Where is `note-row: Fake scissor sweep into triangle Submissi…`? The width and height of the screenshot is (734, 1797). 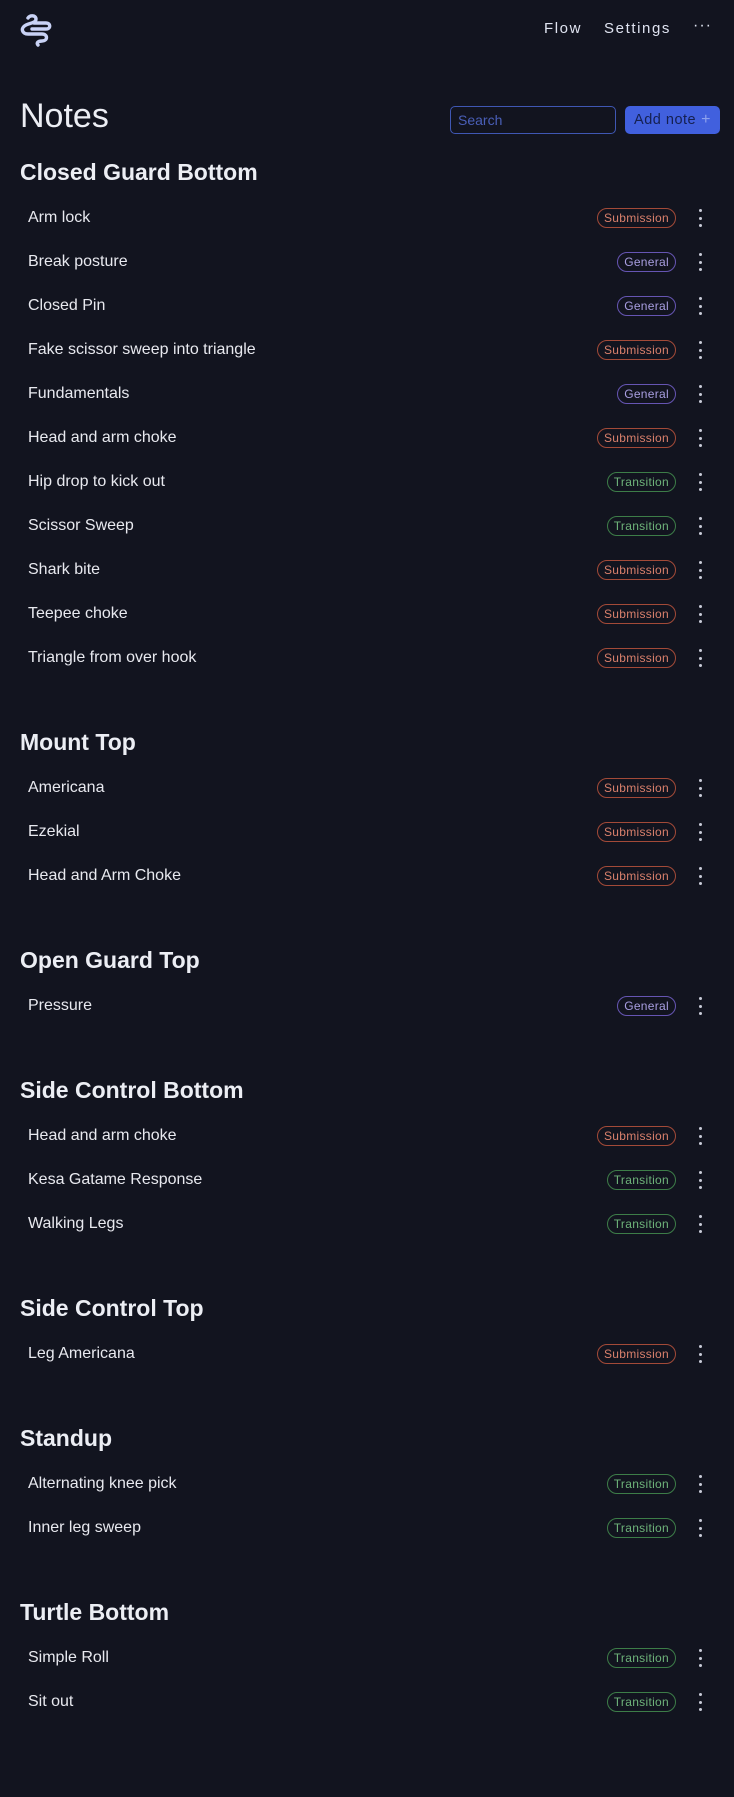
note-row: Fake scissor sweep into triangle Submissi… is located at coordinates (367, 350).